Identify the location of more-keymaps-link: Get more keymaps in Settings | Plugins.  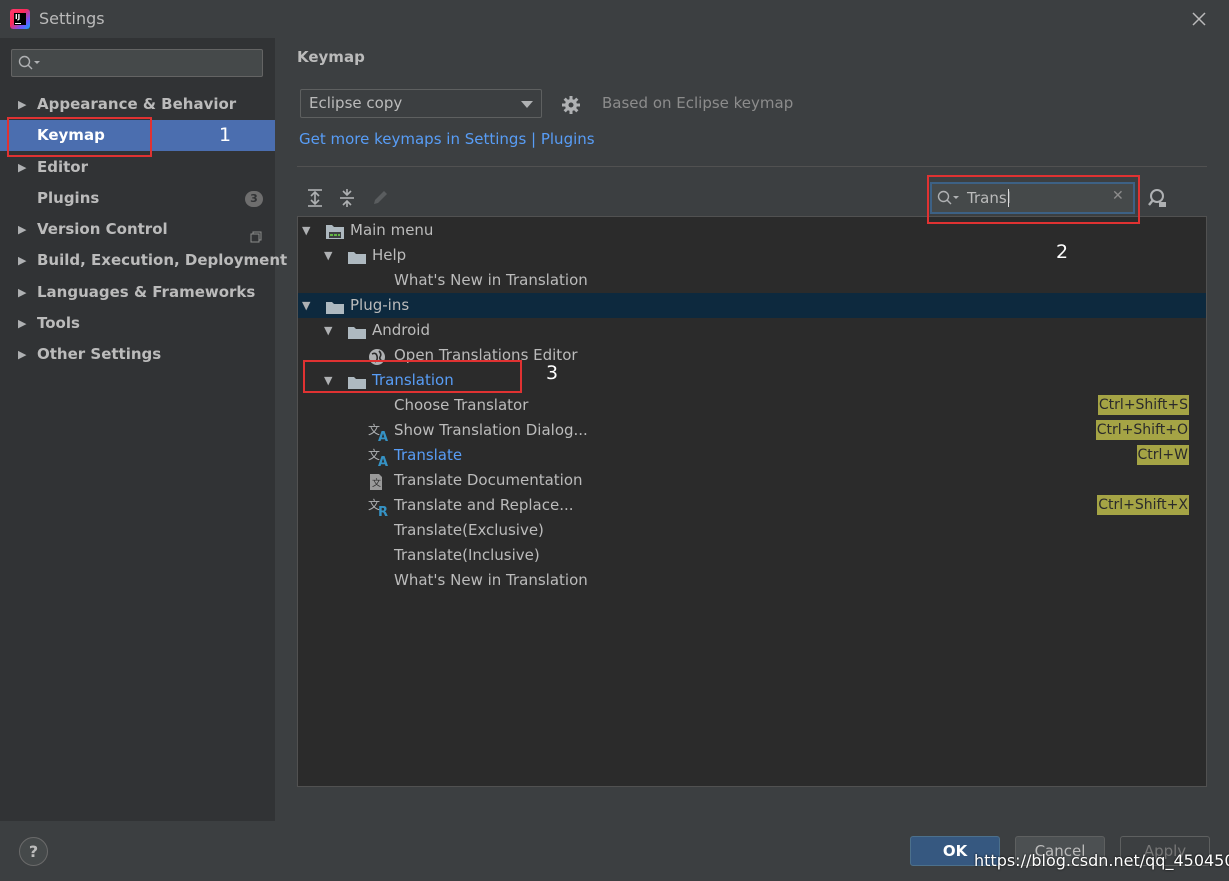
(447, 139).